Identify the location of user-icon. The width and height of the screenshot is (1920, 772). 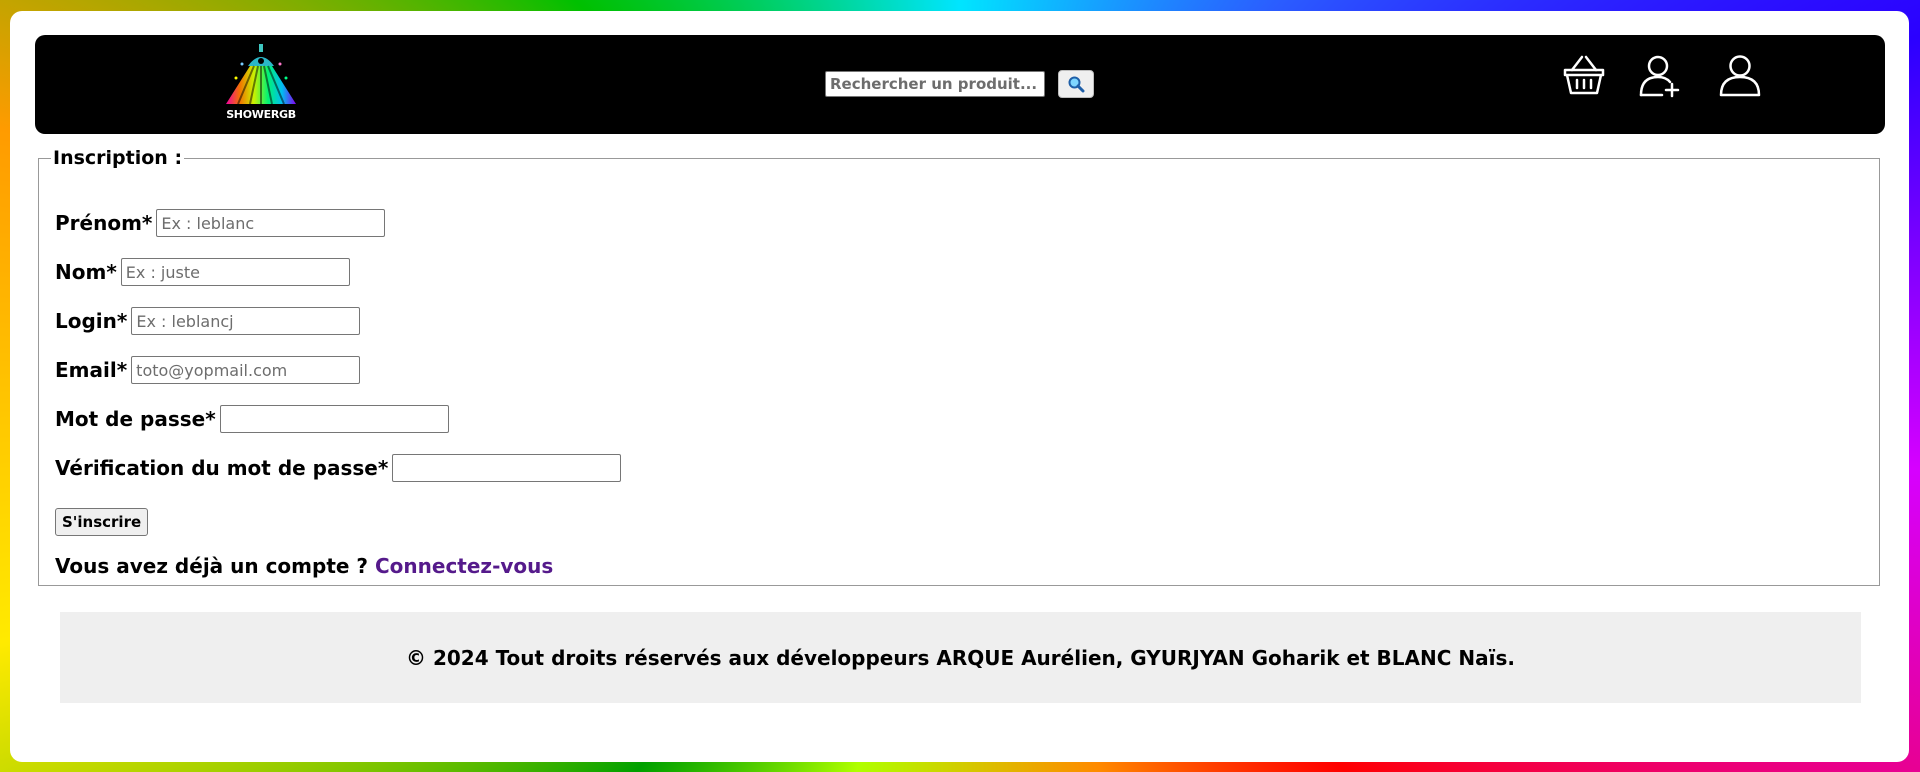
(1740, 76).